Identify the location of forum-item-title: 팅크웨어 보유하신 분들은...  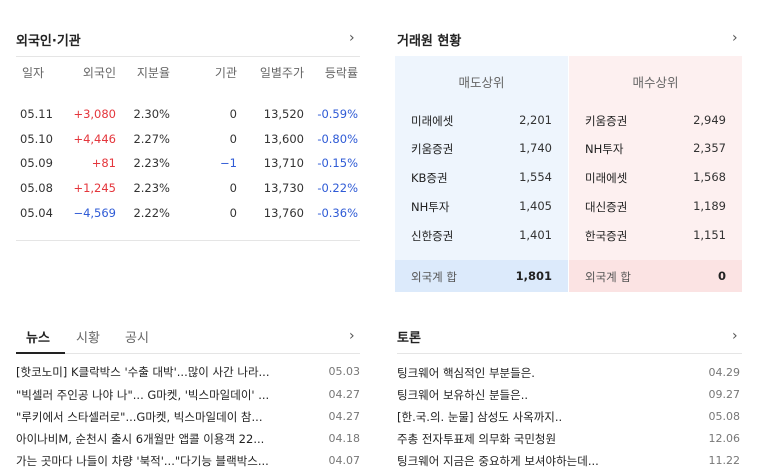
(542, 395).